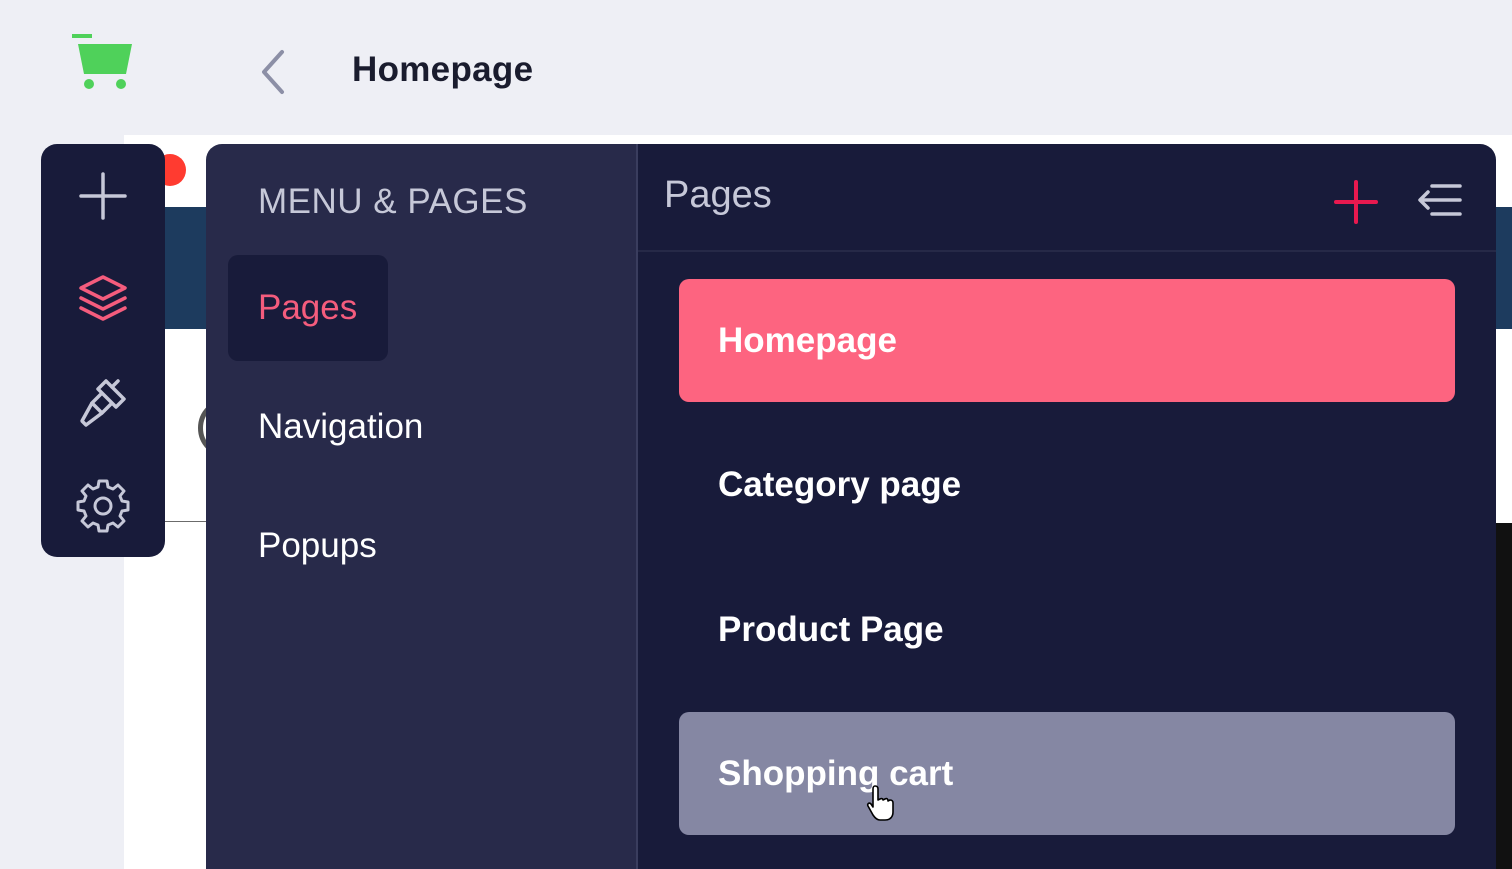 This screenshot has width=1512, height=869. I want to click on page-item-category: Category page, so click(1067, 484).